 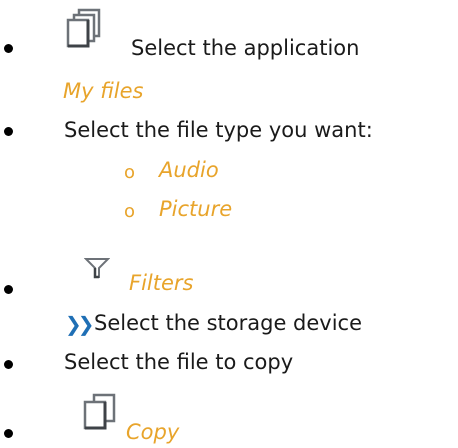 What do you see at coordinates (83, 28) in the screenshot?
I see `stacked-documents-icon` at bounding box center [83, 28].